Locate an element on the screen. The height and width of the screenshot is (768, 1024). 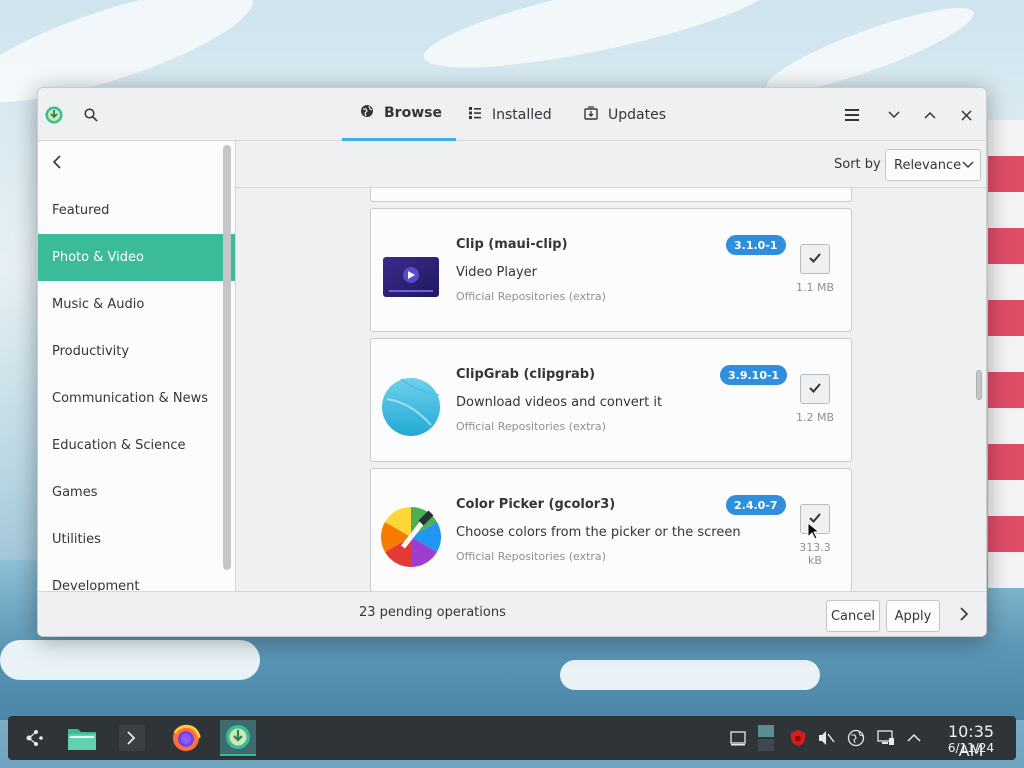
app-name: Clip (maui-clip) is located at coordinates (512, 244).